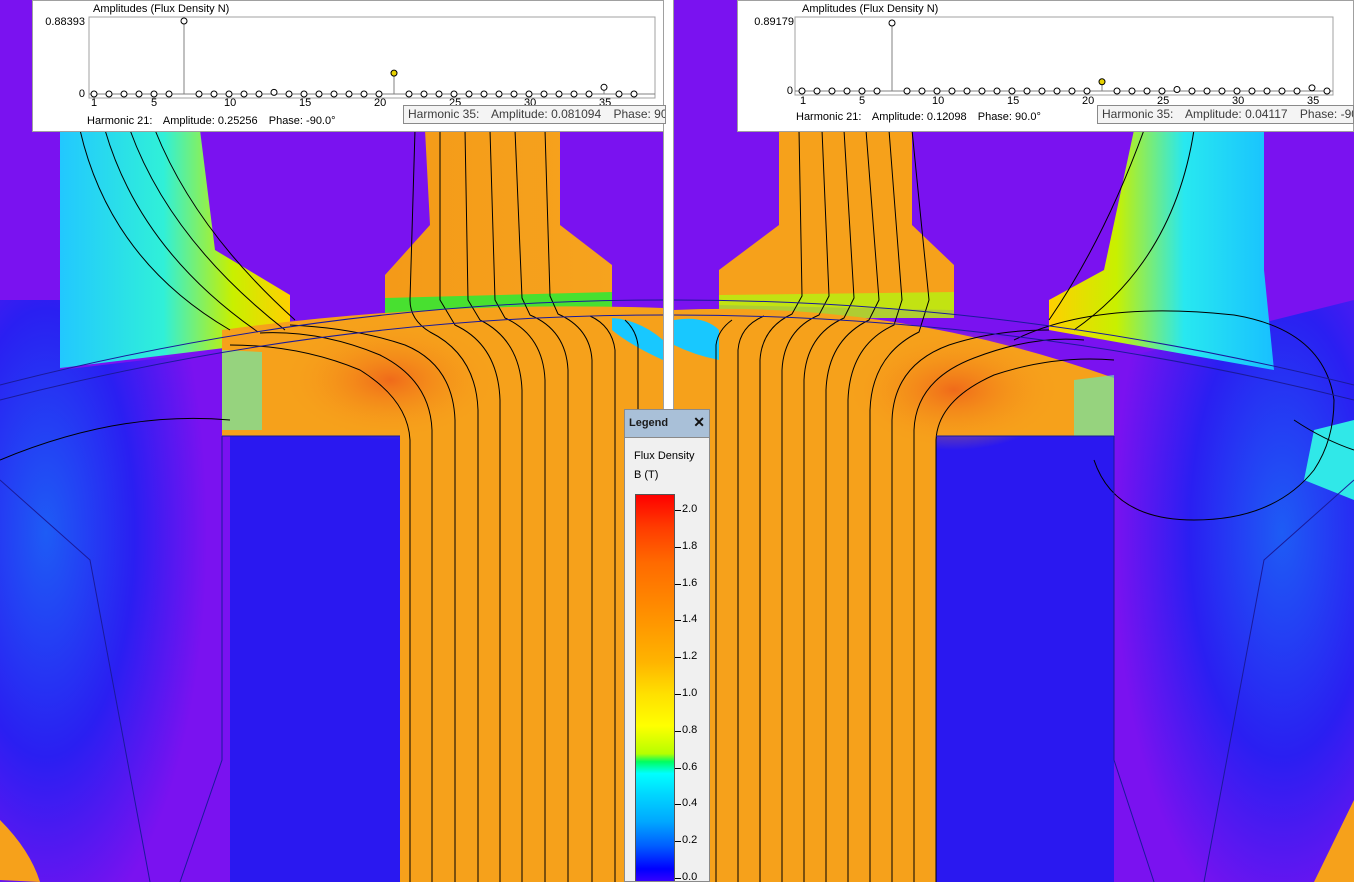 Image resolution: width=1354 pixels, height=882 pixels. Describe the element at coordinates (444, 114) in the screenshot. I see `tooltip-harmonic: Harmonic 35:` at that location.